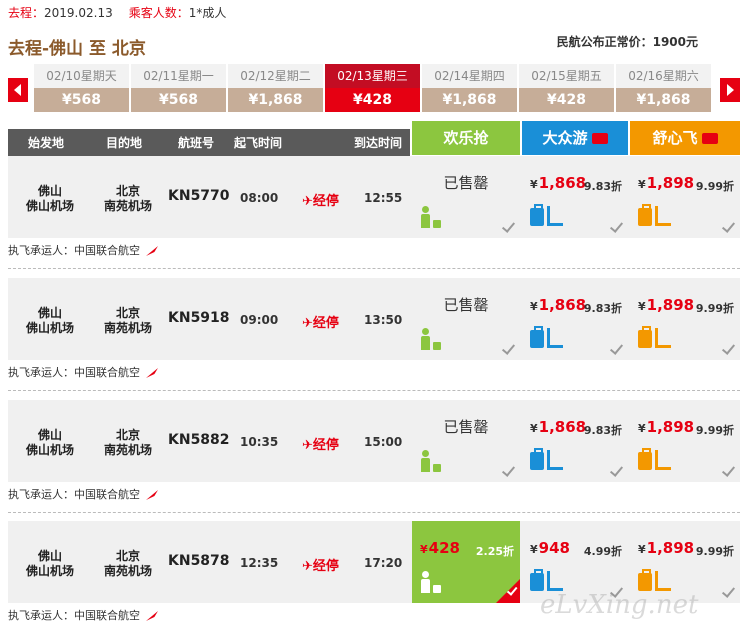 This screenshot has width=744, height=632. I want to click on arrival-time: 13:50, so click(383, 320).